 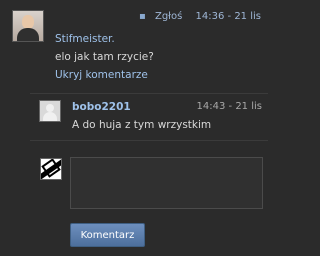 What do you see at coordinates (107, 235) in the screenshot?
I see `submit-comment-button: Komentarz` at bounding box center [107, 235].